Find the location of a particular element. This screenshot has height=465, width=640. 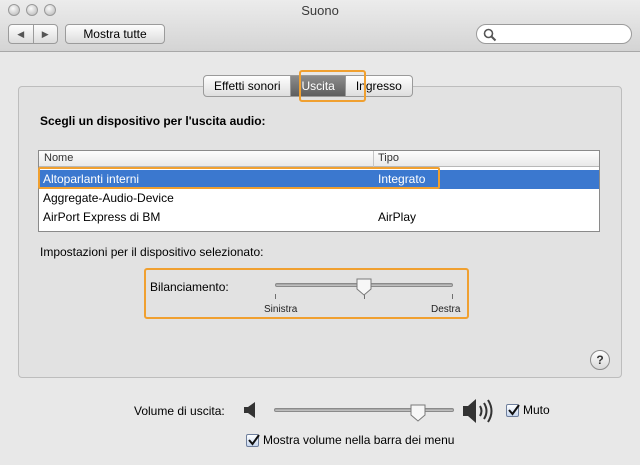

volume-slider-thumb is located at coordinates (418, 413).